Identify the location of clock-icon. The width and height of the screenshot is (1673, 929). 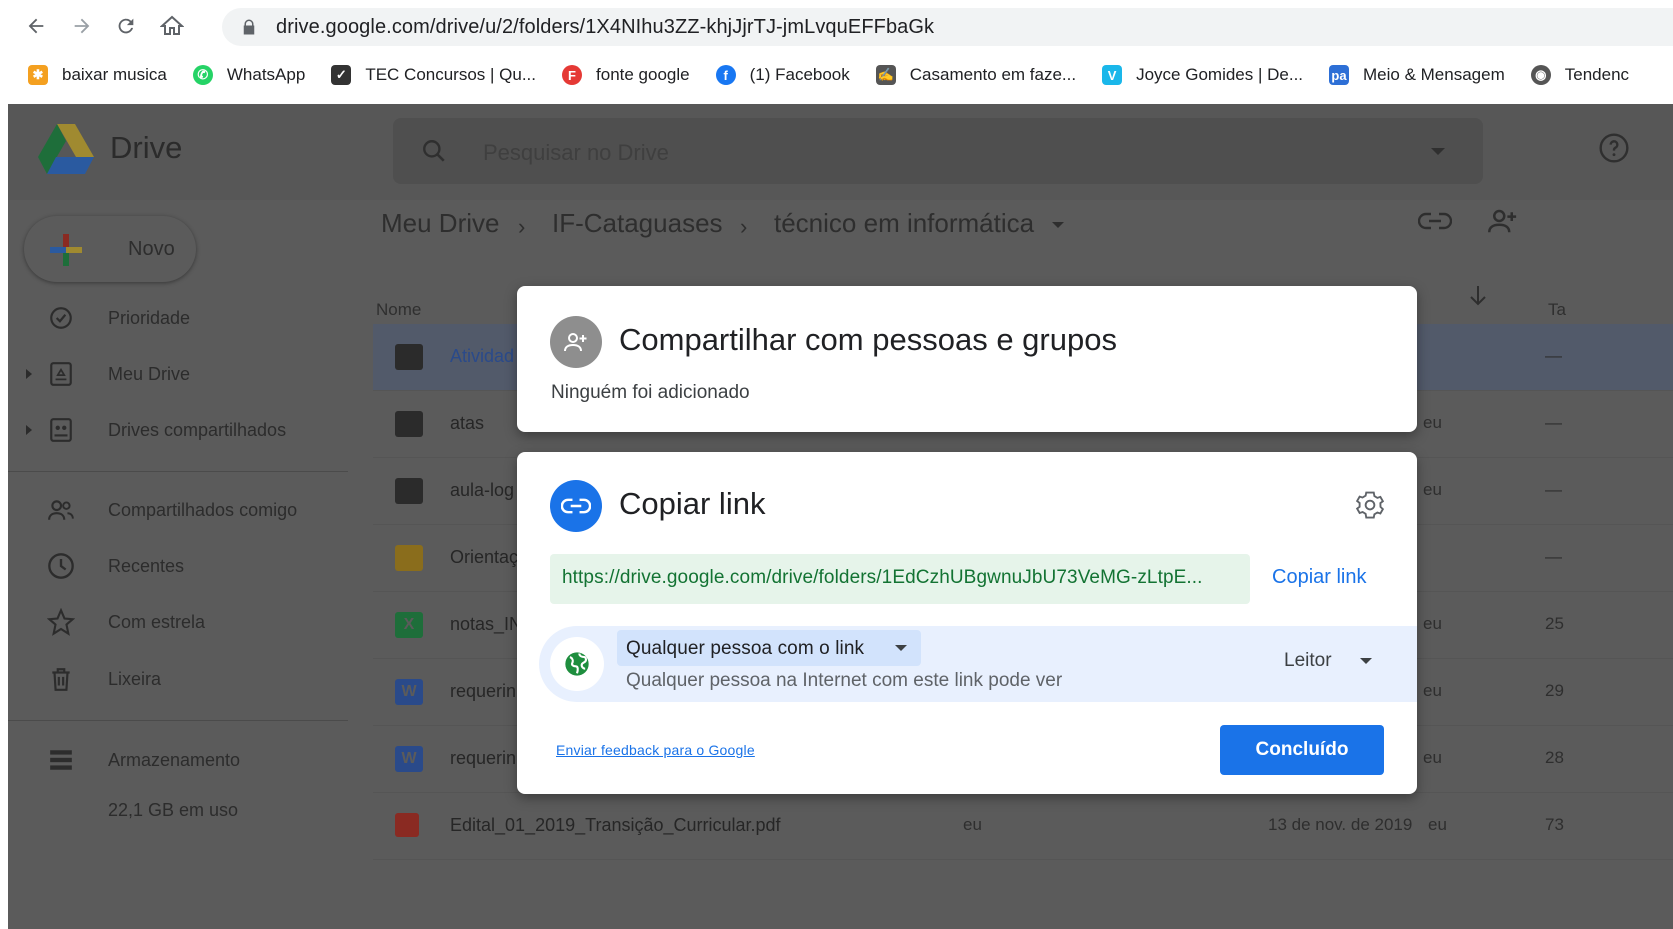
(61, 566).